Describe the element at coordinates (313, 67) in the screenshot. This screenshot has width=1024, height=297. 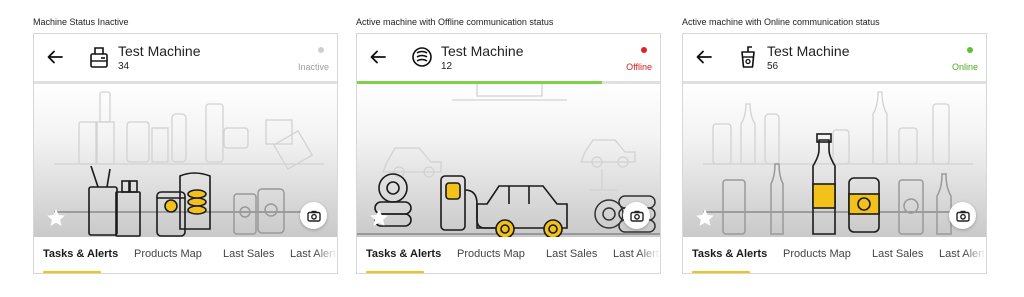
I see `status-text: Inactive` at that location.